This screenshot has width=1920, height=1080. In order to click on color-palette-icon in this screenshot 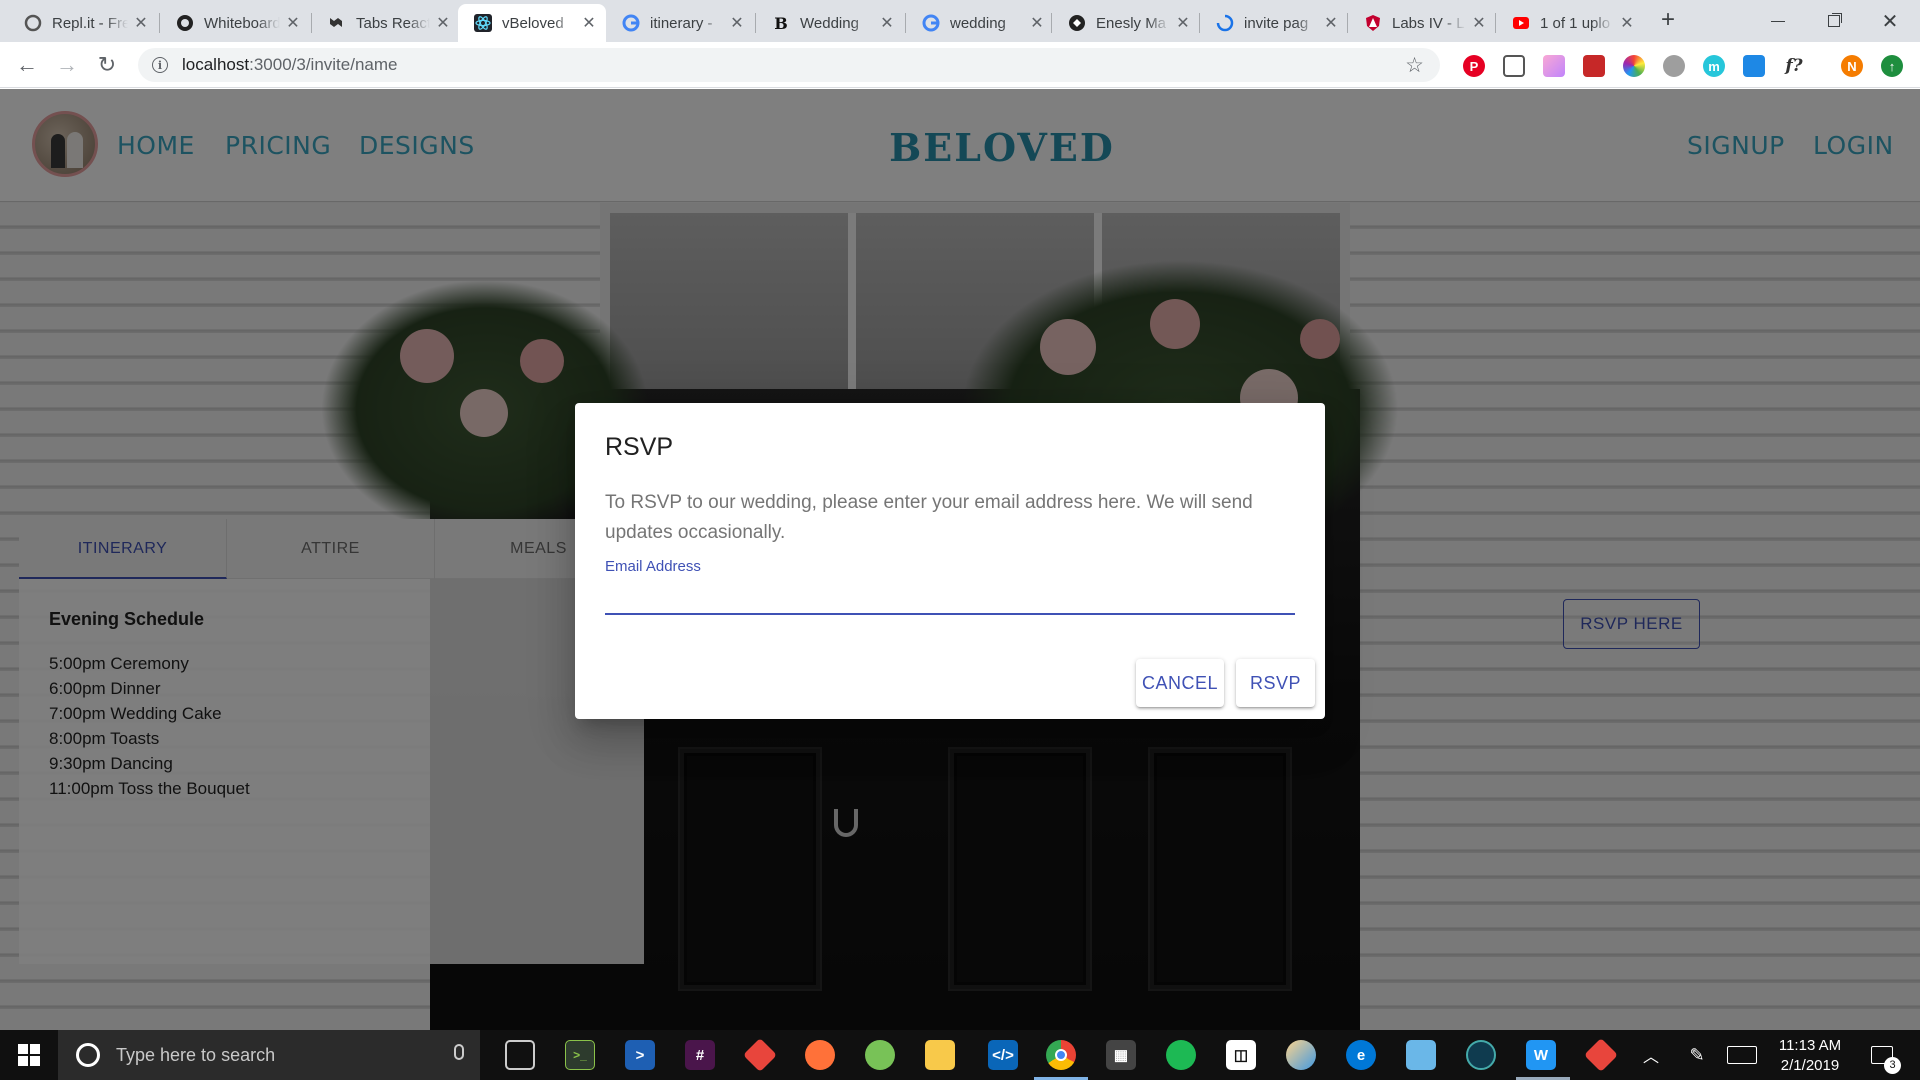, I will do `click(1554, 66)`.